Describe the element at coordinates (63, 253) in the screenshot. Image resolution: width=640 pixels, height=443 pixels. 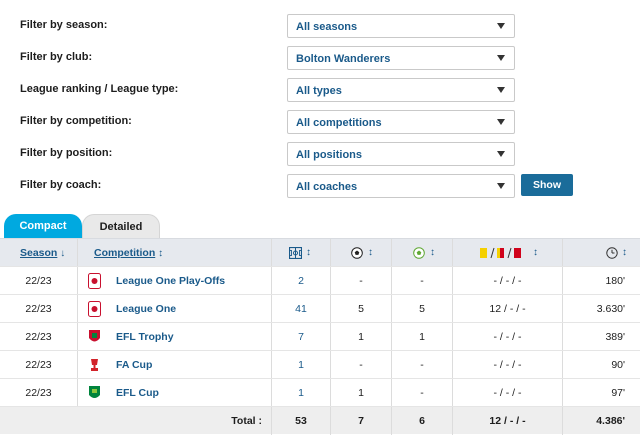
I see `sort-desc-icon: ↓` at that location.